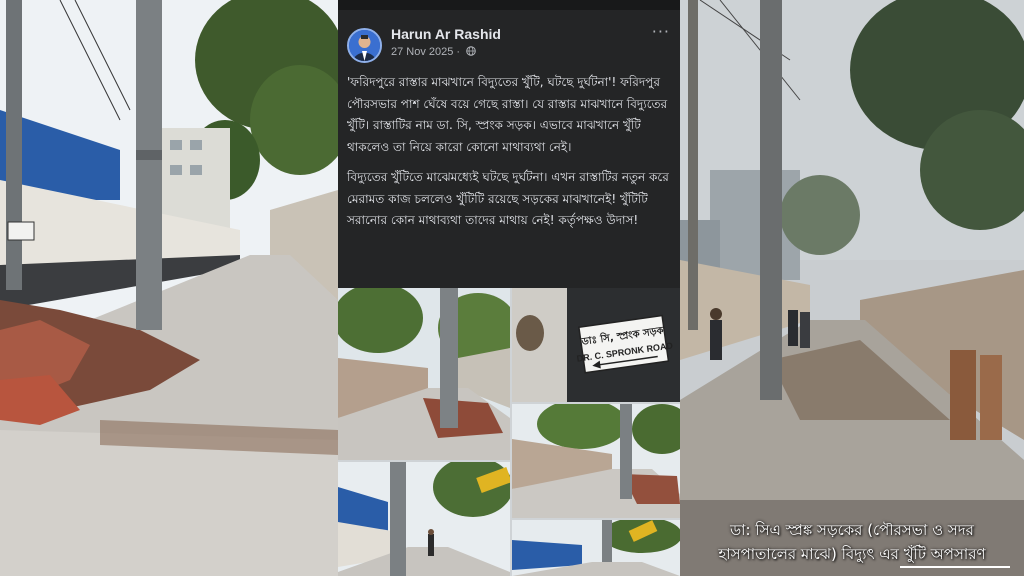 The height and width of the screenshot is (576, 1024). Describe the element at coordinates (446, 34) in the screenshot. I see `author-name: Harun Ar Rashid` at that location.